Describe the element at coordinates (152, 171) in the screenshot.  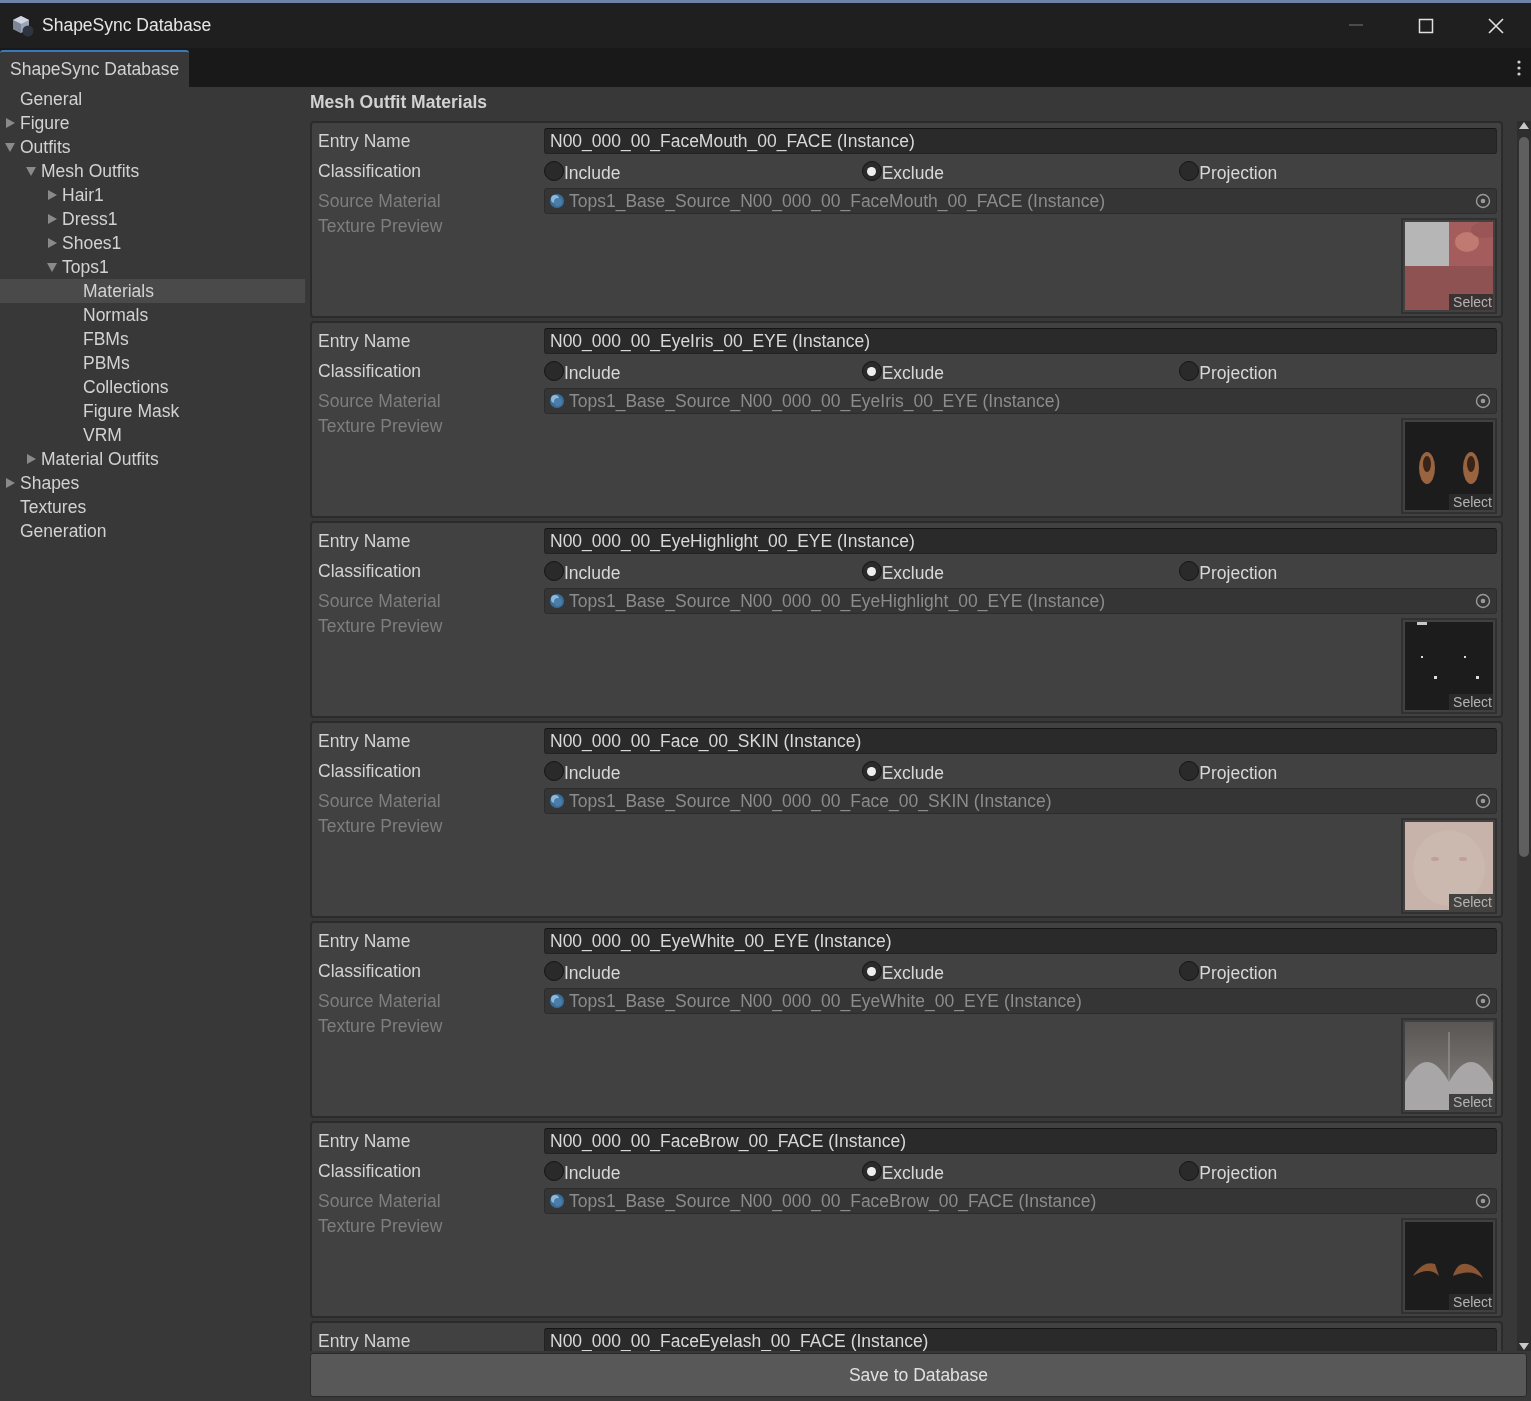
I see `tree-item: Mesh Outfits` at that location.